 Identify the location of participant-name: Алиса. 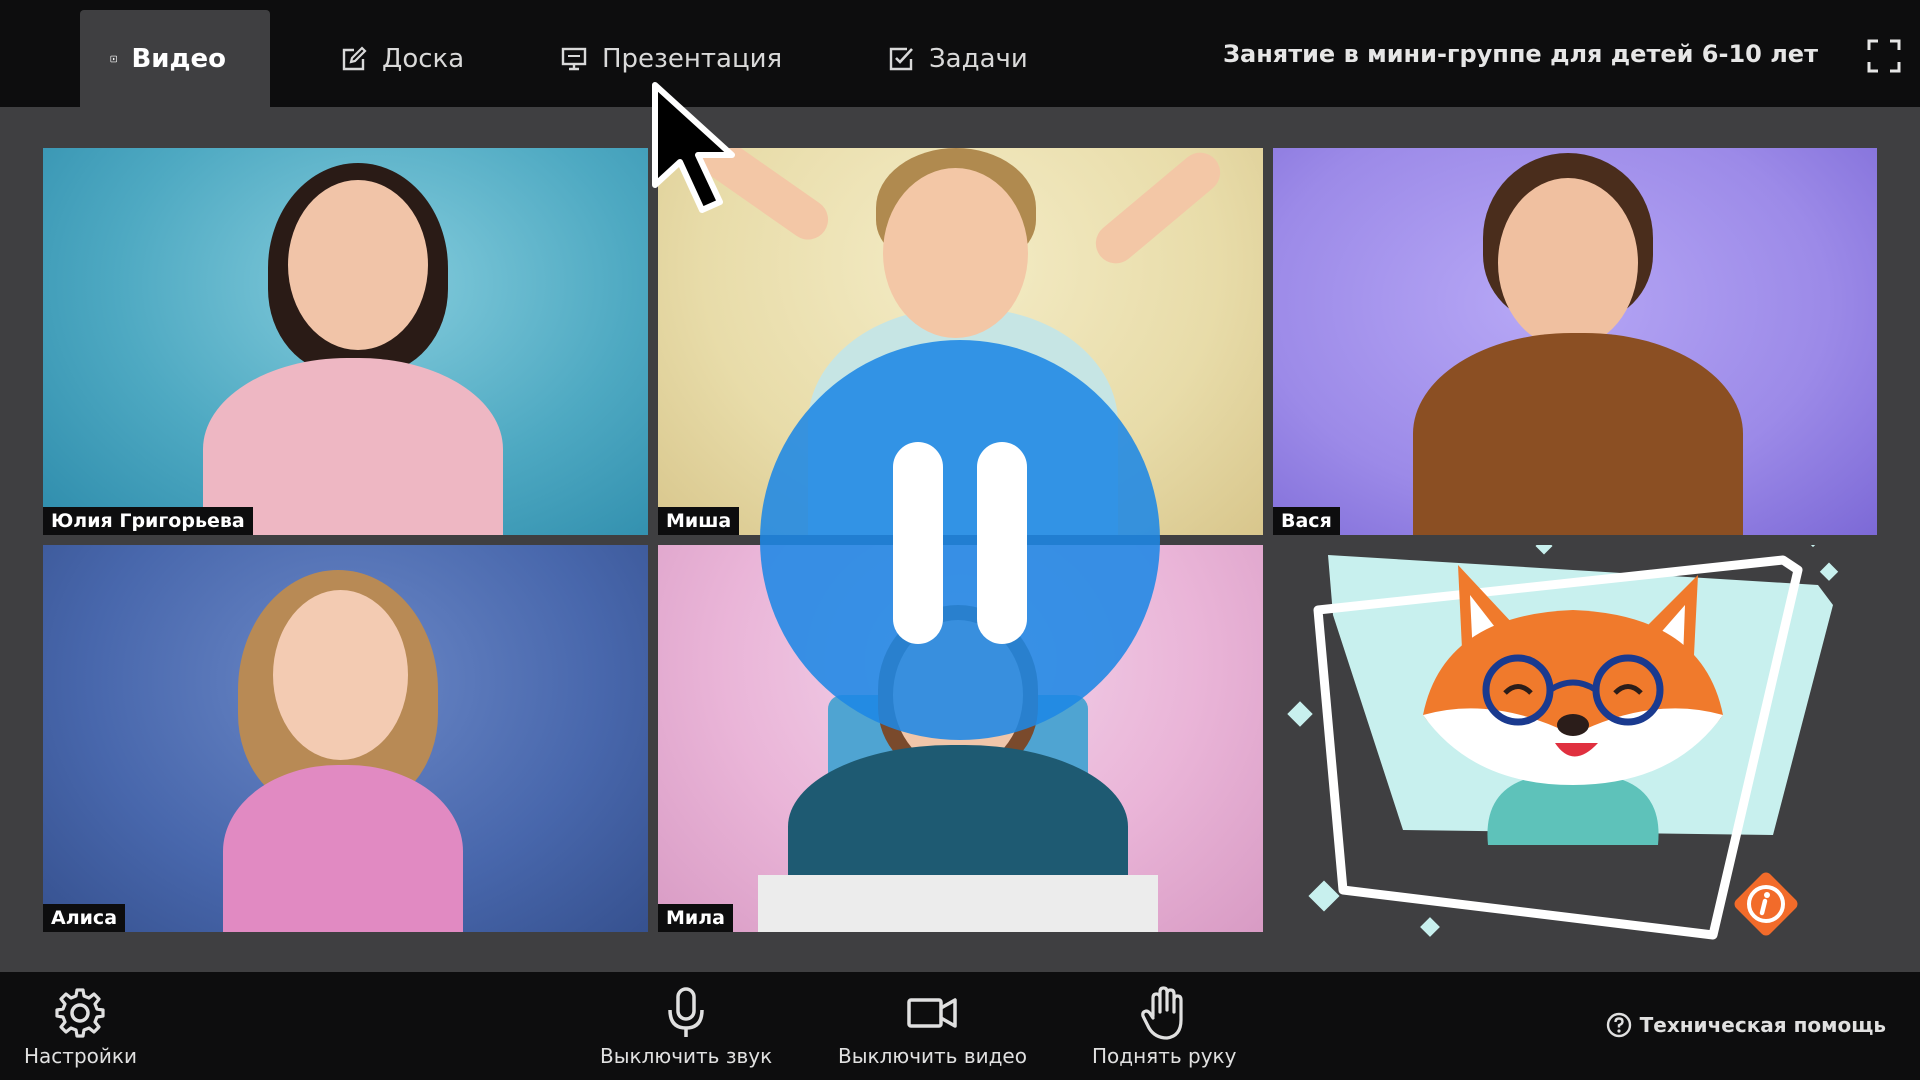
(84, 918).